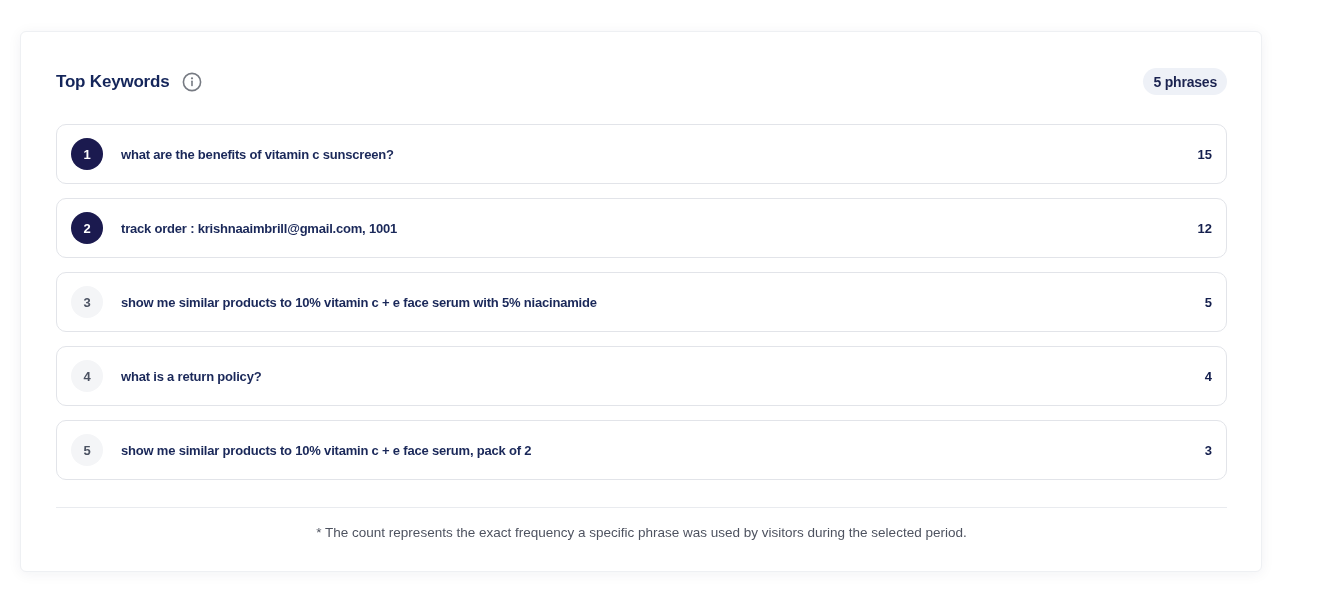 This screenshot has width=1325, height=612. What do you see at coordinates (1208, 450) in the screenshot?
I see `keyword-count: 3` at bounding box center [1208, 450].